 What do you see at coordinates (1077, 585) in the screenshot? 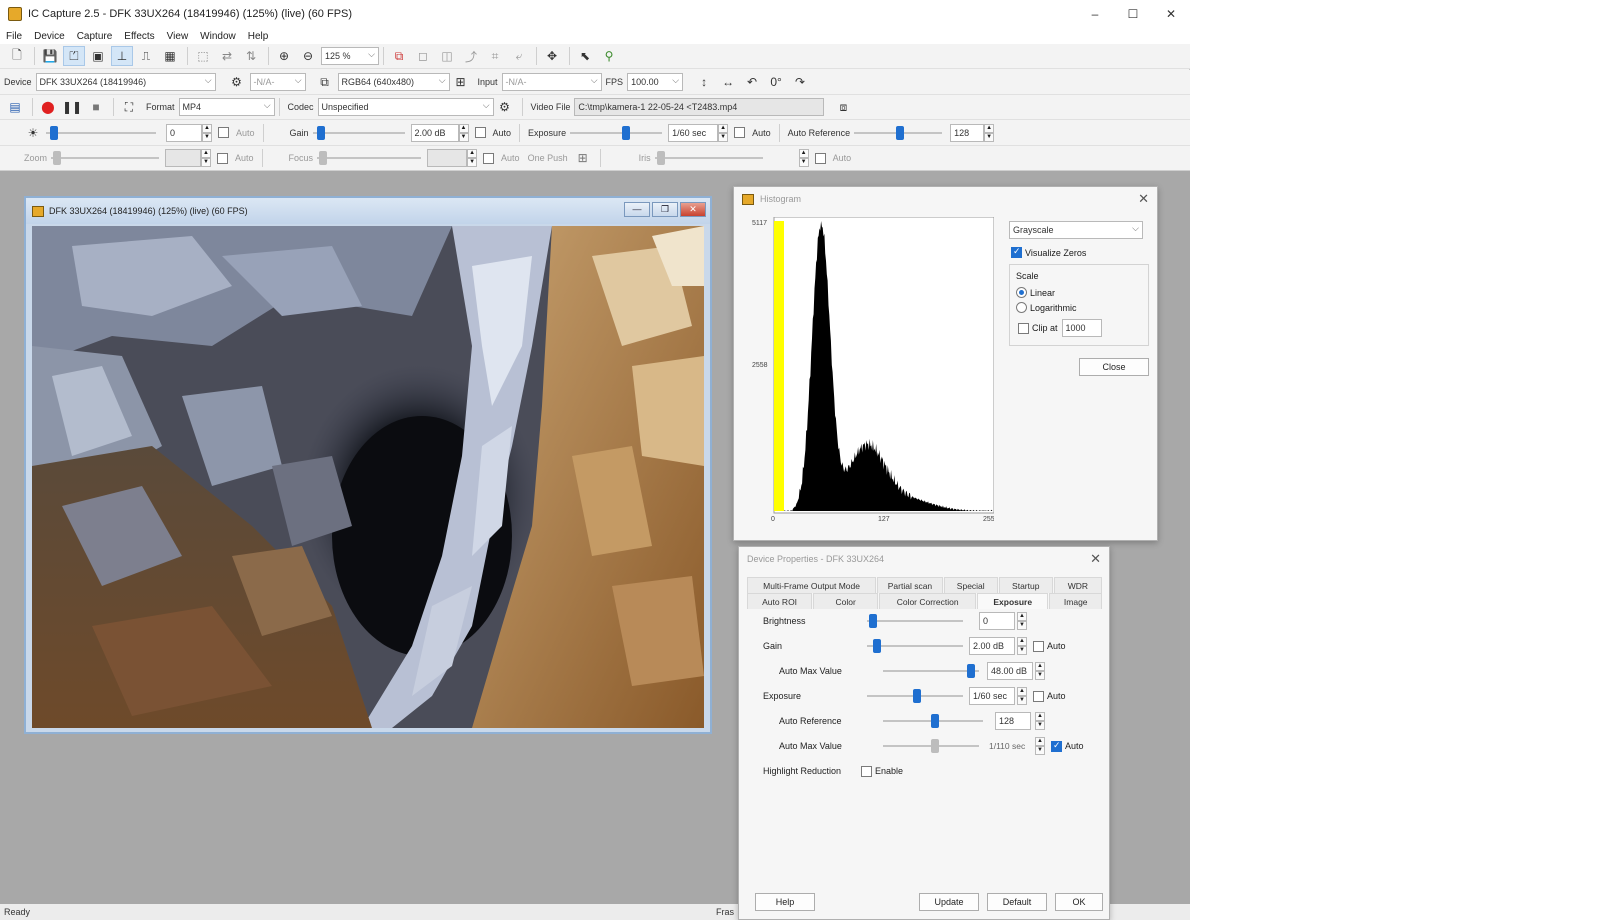
I see `tab-wdr: WDR` at bounding box center [1077, 585].